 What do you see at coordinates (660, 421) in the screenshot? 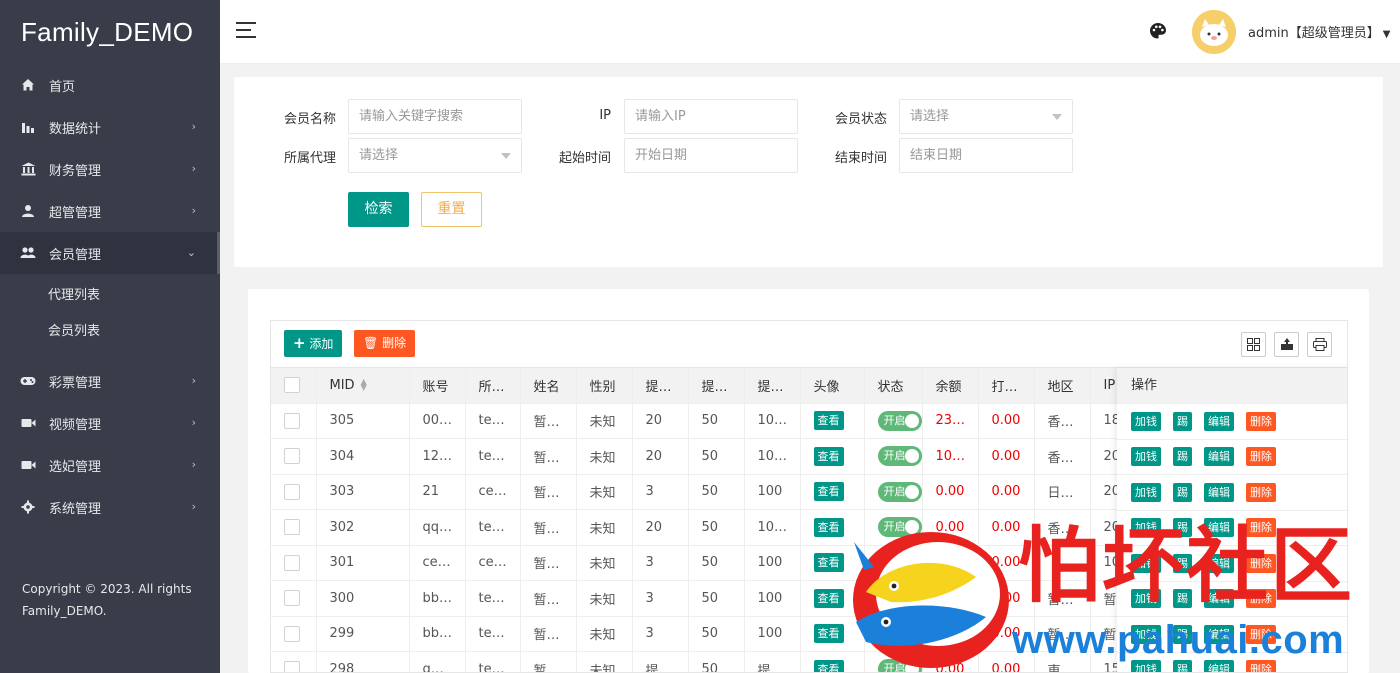
I see `table-cell: 20` at bounding box center [660, 421].